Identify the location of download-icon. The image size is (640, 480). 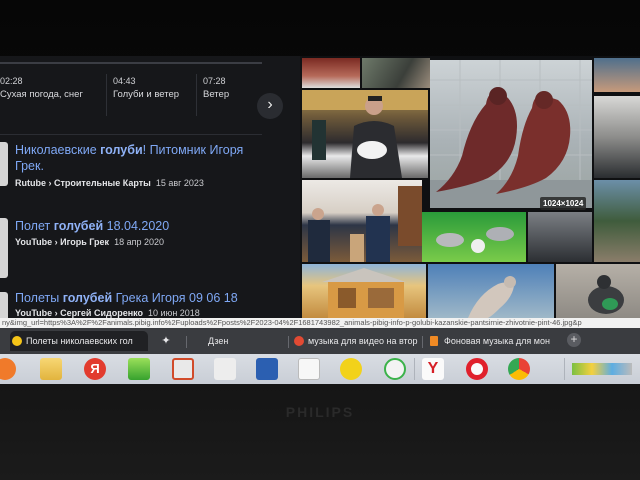
(139, 369).